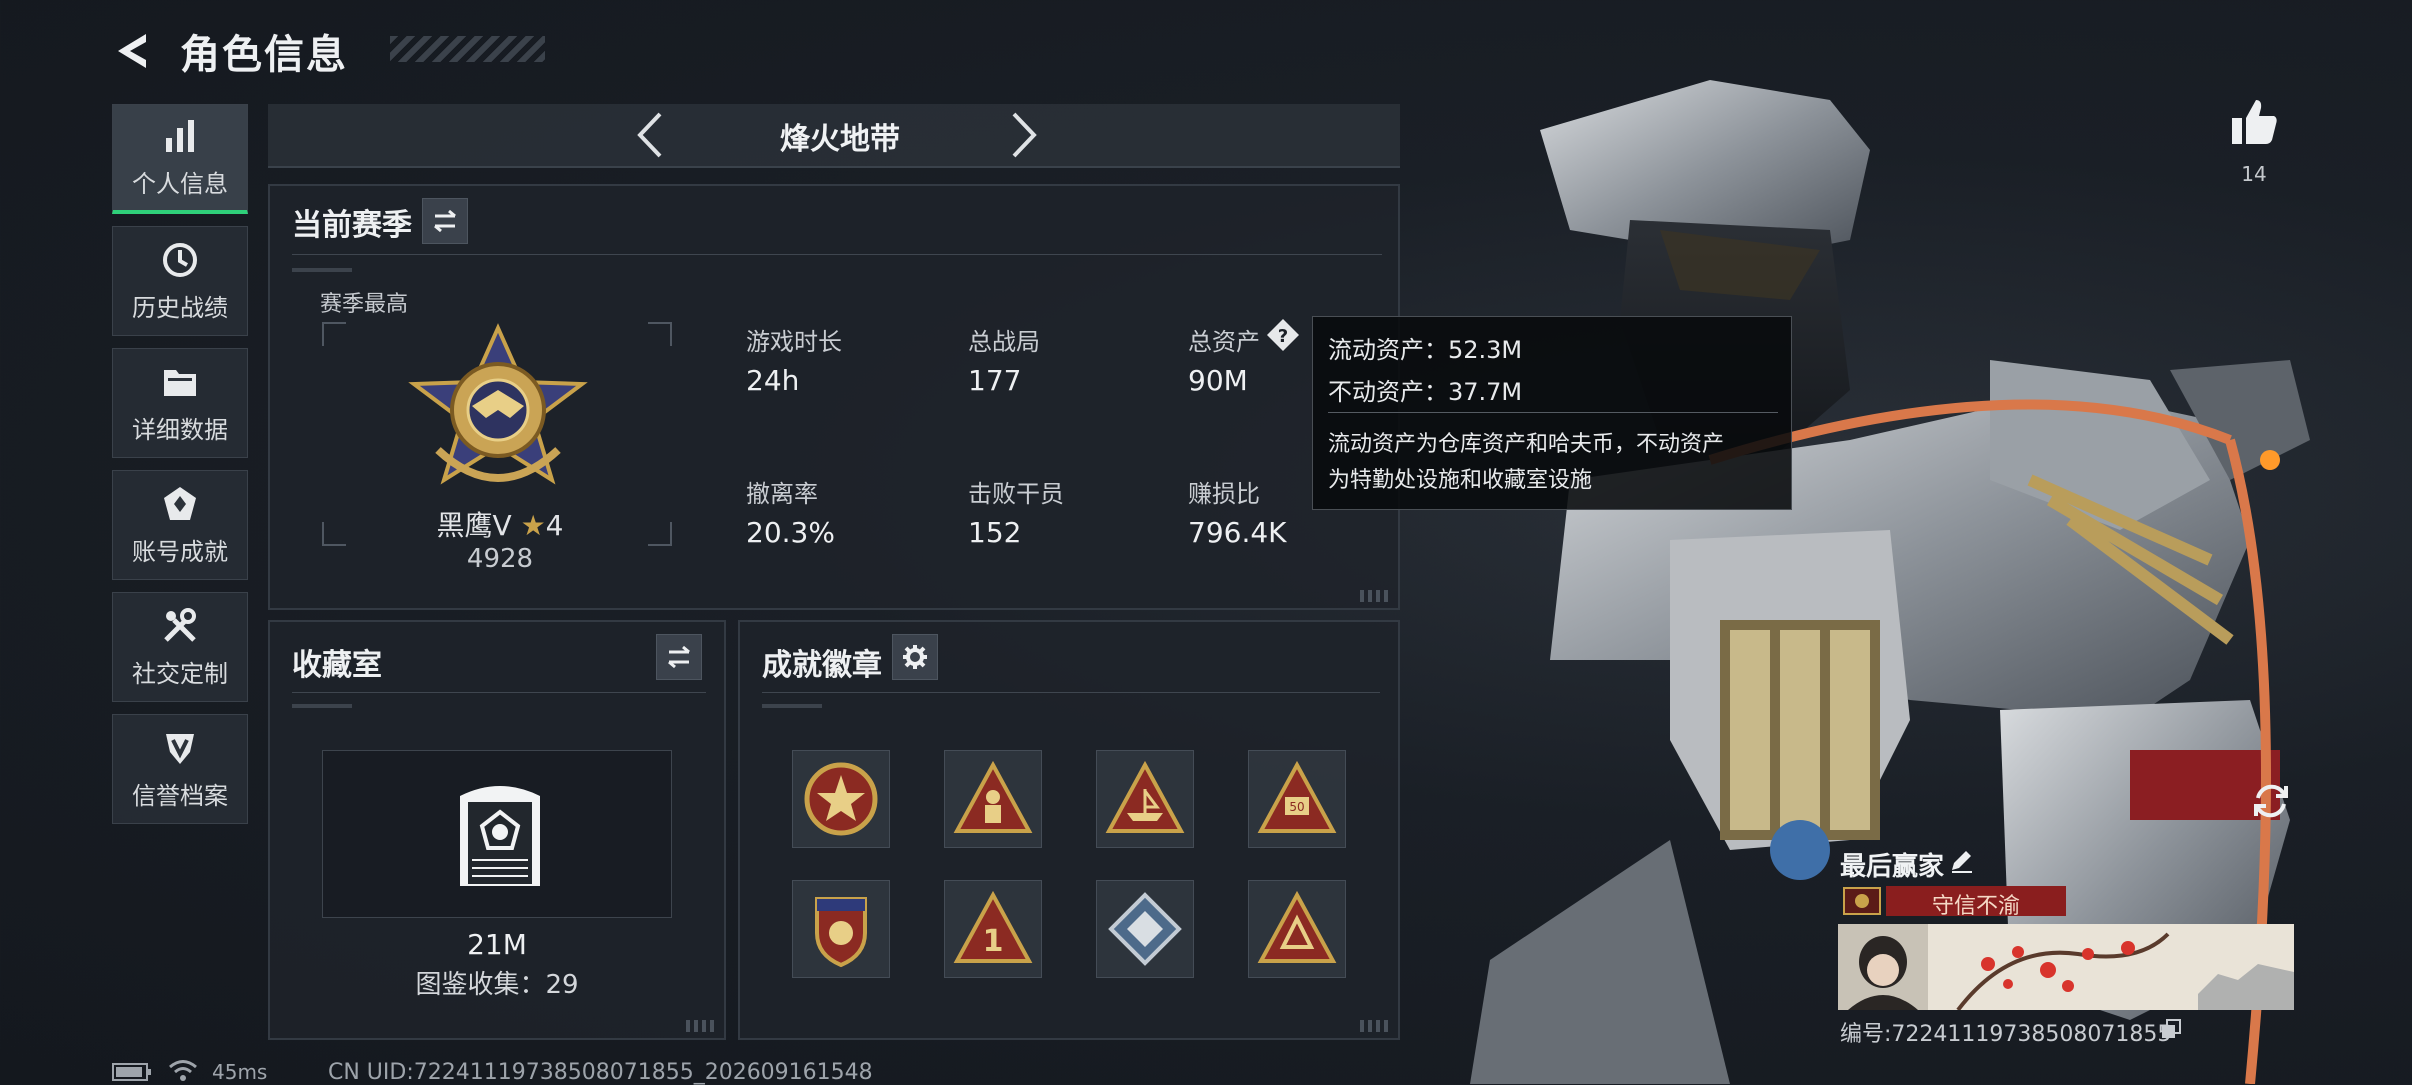 Image resolution: width=2412 pixels, height=1085 pixels. I want to click on page-title: 角色信息, so click(264, 55).